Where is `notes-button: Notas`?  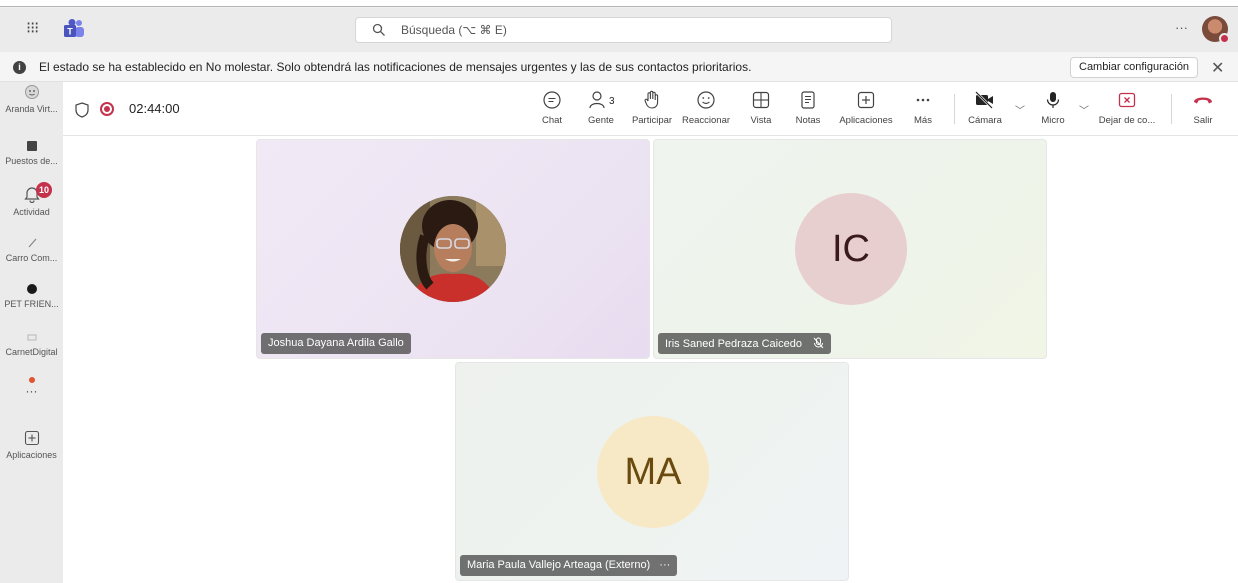
notes-button: Notas is located at coordinates (808, 108).